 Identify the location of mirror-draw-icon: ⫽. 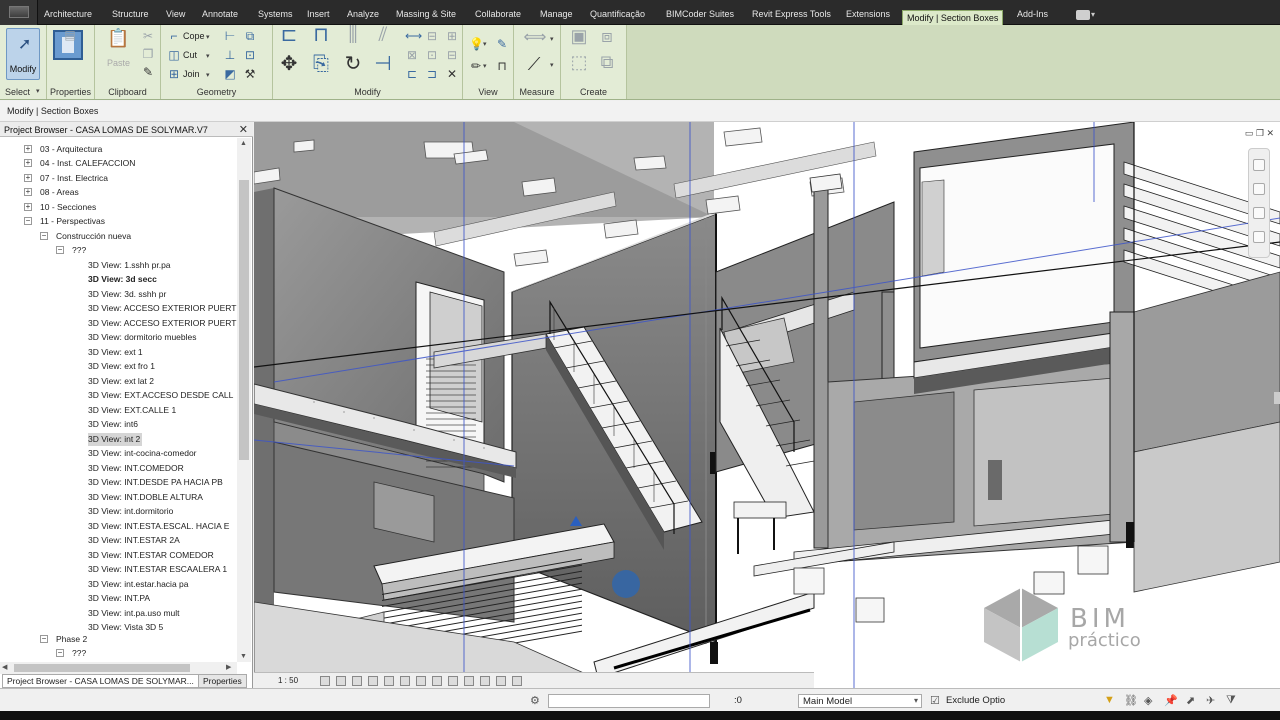
(383, 38).